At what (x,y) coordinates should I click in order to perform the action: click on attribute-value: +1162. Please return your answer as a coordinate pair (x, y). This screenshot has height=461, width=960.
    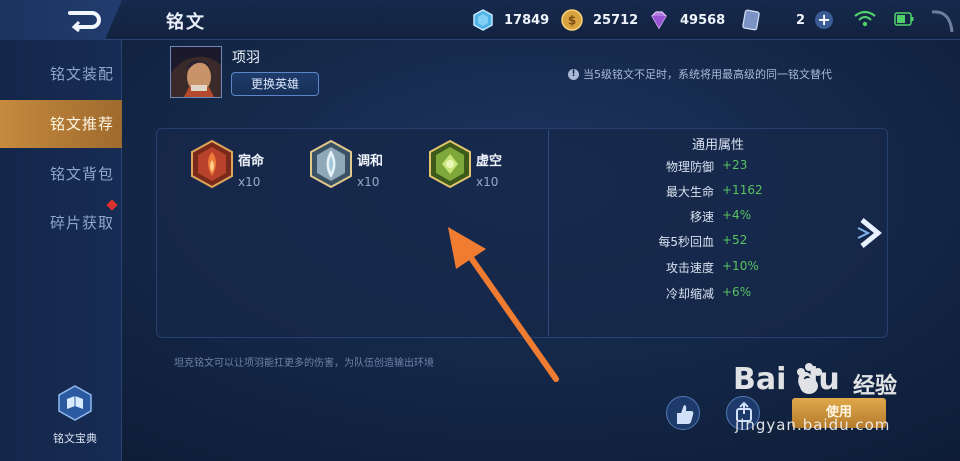
    Looking at the image, I should click on (742, 190).